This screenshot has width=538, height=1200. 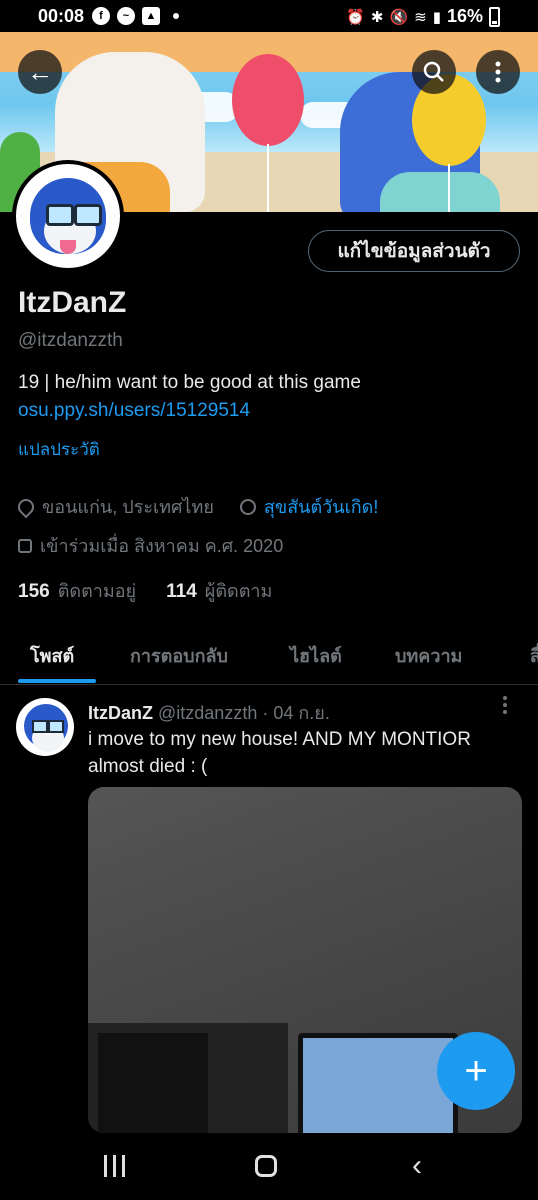 What do you see at coordinates (399, 17) in the screenshot?
I see `mute-icon: 🔇` at bounding box center [399, 17].